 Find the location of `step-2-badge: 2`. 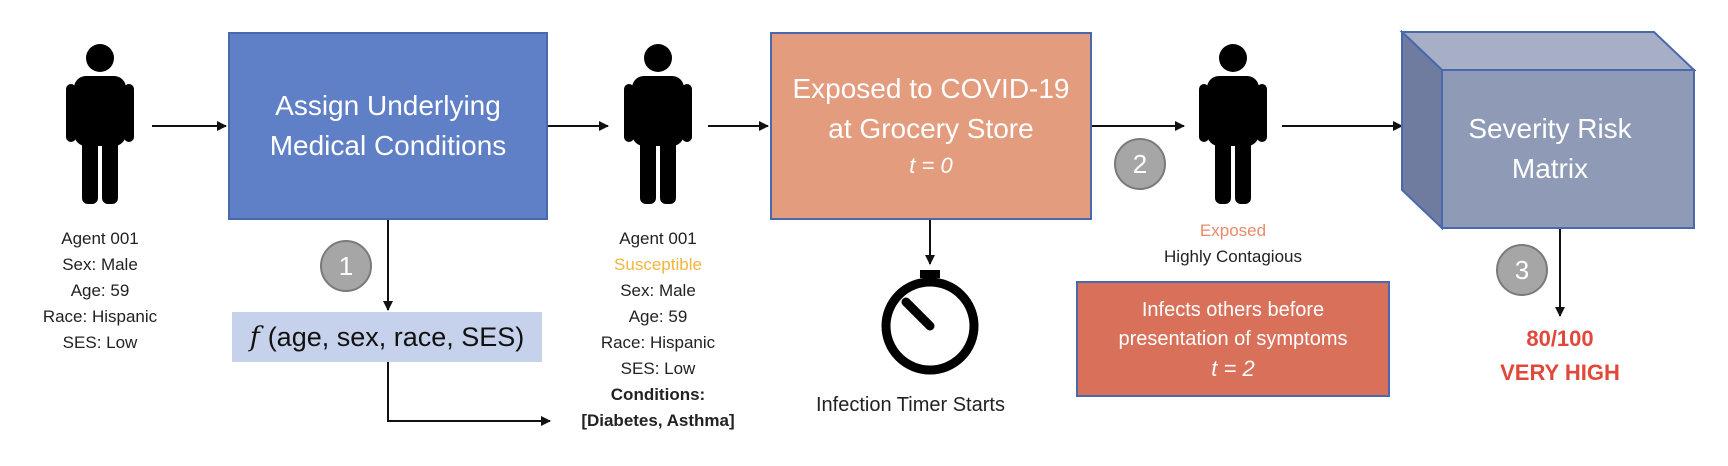

step-2-badge: 2 is located at coordinates (1140, 164).